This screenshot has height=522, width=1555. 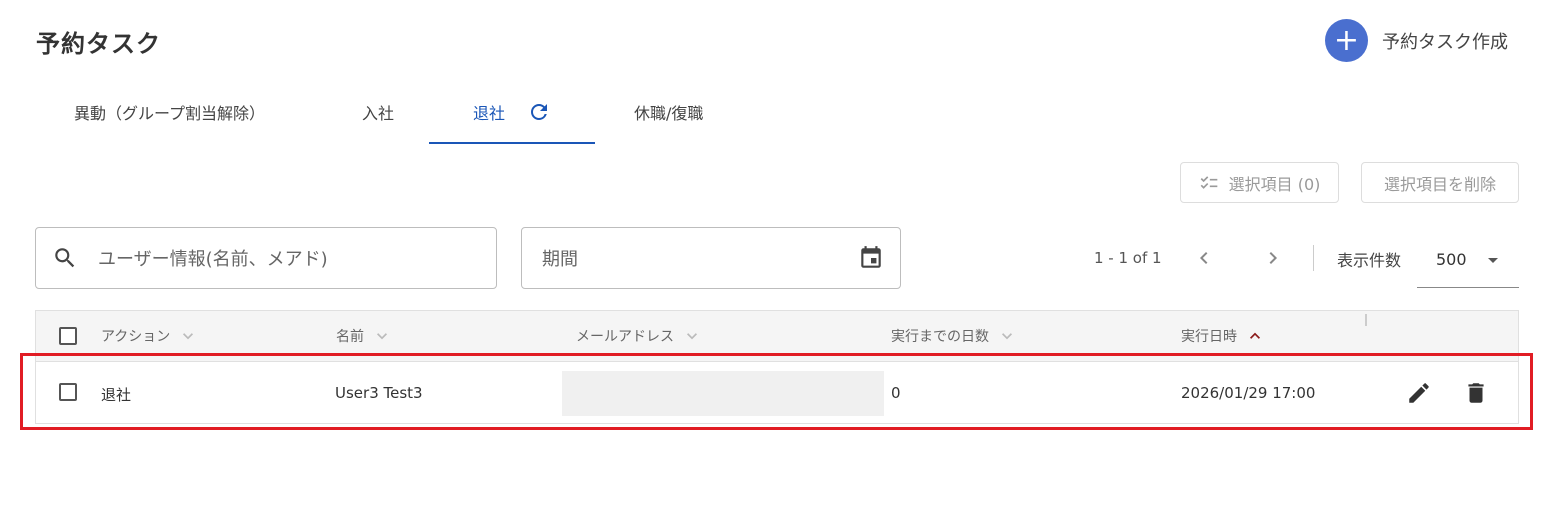 What do you see at coordinates (135, 336) in the screenshot?
I see `column-header-label: アクション` at bounding box center [135, 336].